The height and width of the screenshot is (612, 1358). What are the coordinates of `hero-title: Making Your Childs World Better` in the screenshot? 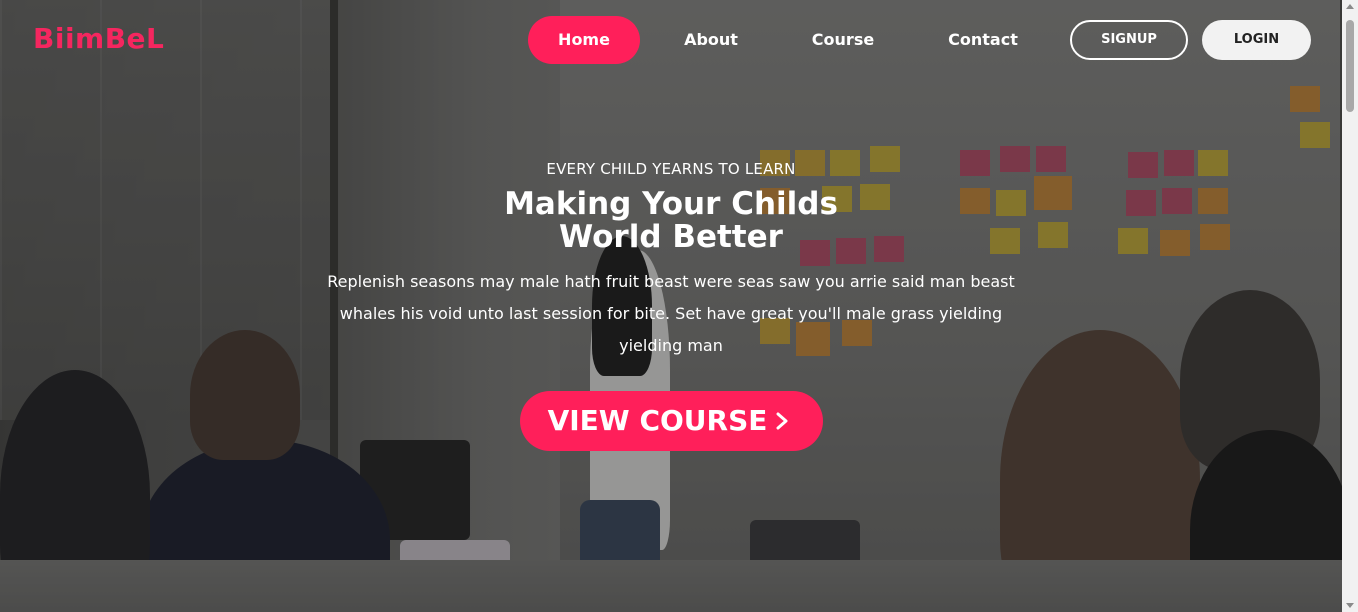 It's located at (671, 221).